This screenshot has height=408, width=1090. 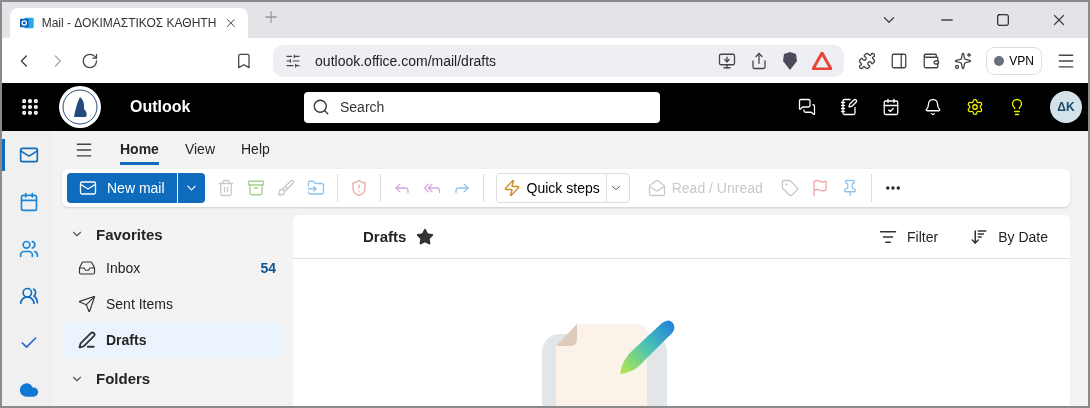 What do you see at coordinates (425, 236) in the screenshot?
I see `star-icon` at bounding box center [425, 236].